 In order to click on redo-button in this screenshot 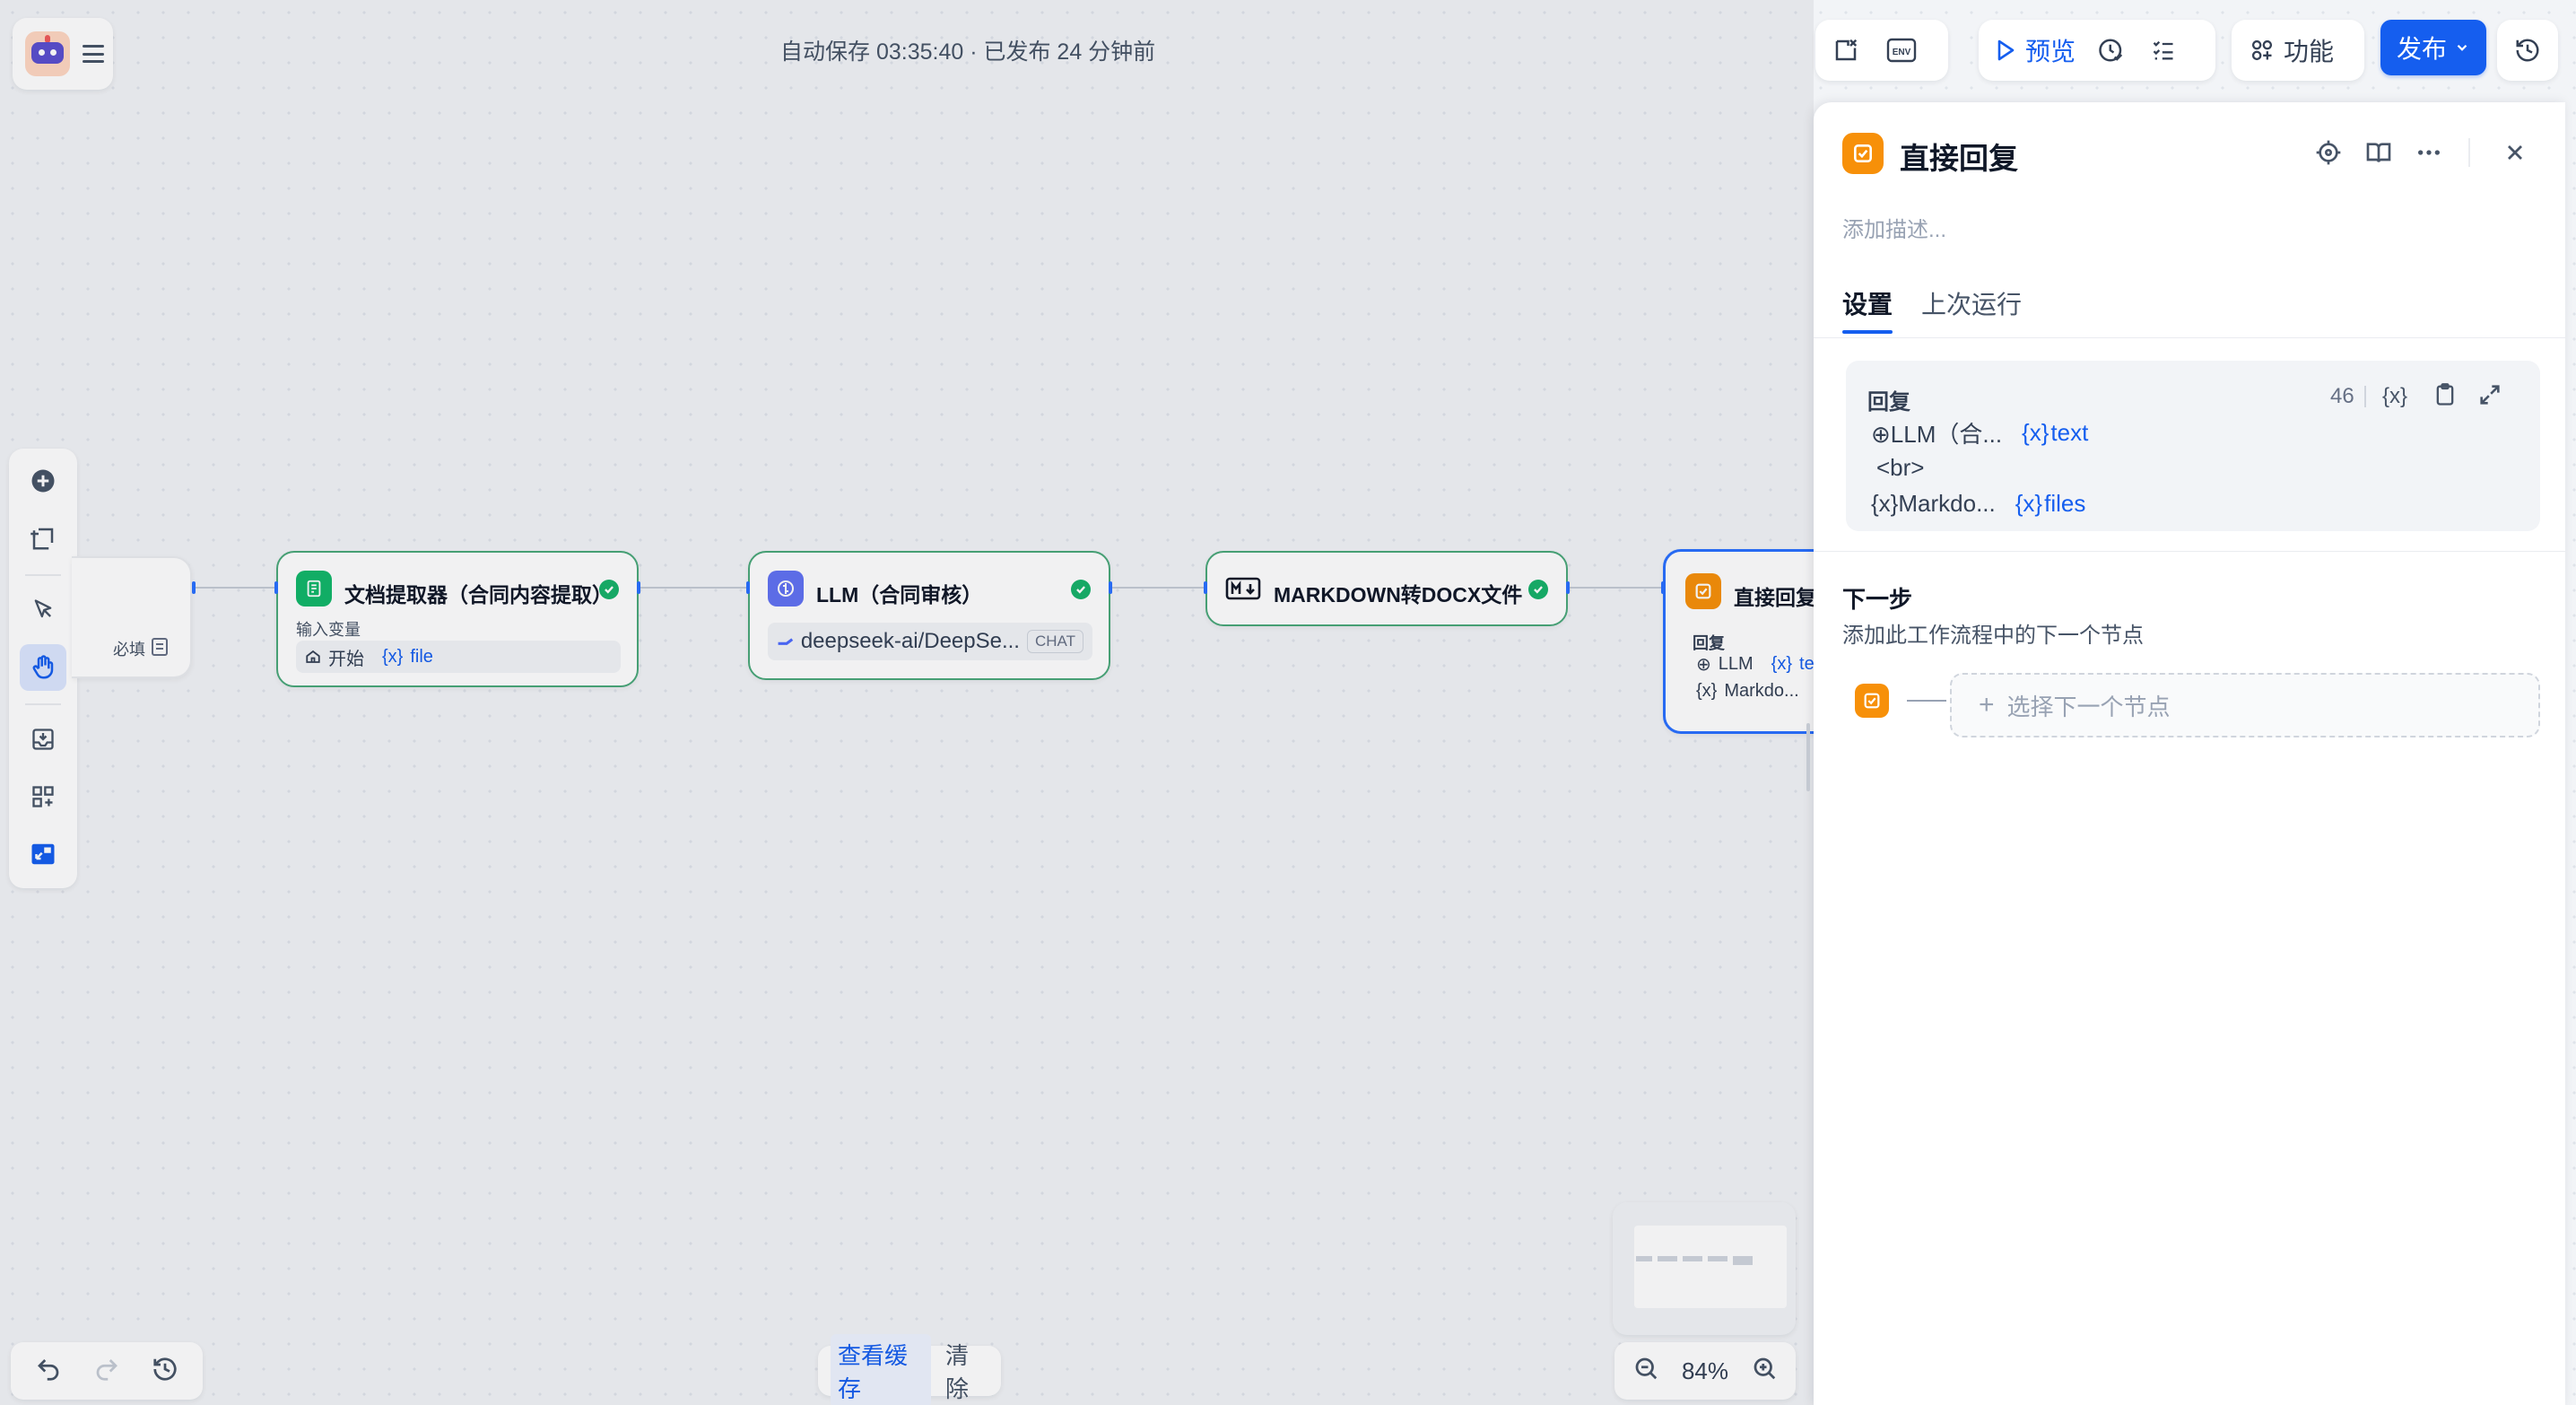, I will do `click(106, 1371)`.